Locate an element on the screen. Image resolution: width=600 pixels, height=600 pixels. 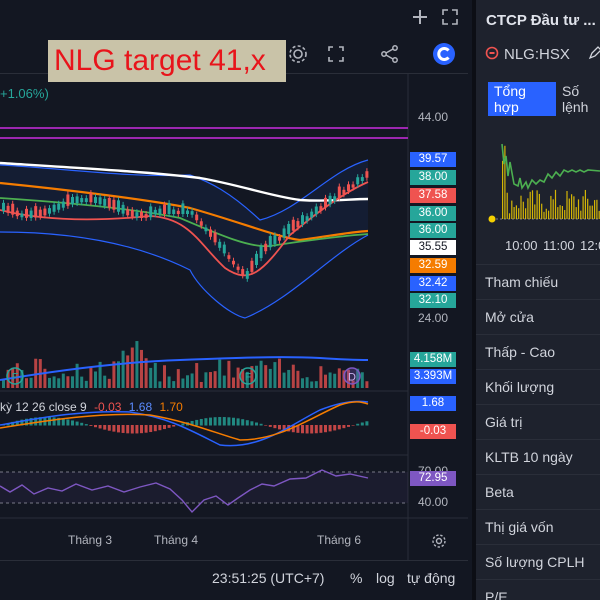
expand-icon is located at coordinates (336, 54).